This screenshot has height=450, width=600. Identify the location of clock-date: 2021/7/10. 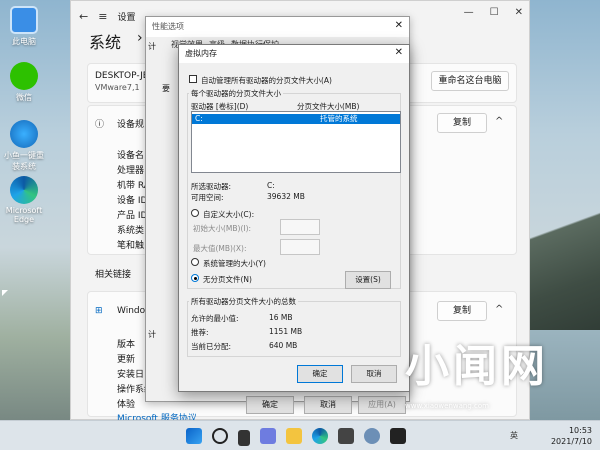
(571, 441).